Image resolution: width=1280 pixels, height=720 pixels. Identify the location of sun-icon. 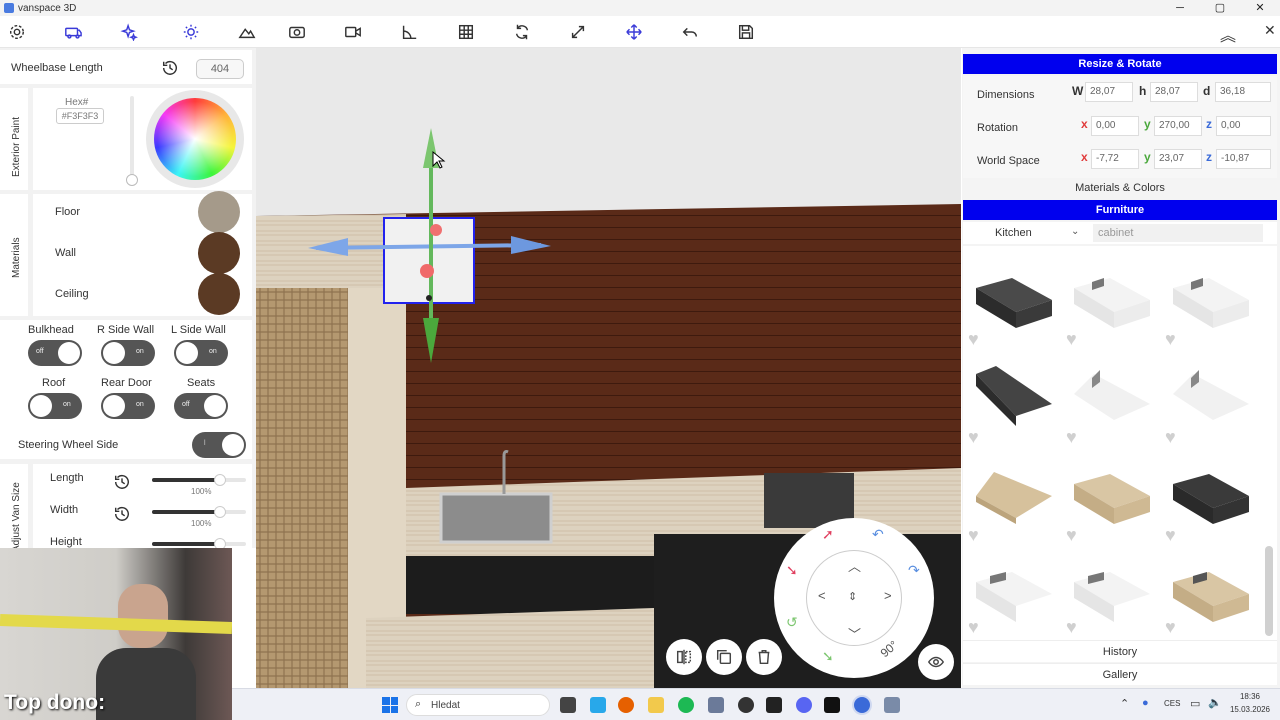
(191, 32).